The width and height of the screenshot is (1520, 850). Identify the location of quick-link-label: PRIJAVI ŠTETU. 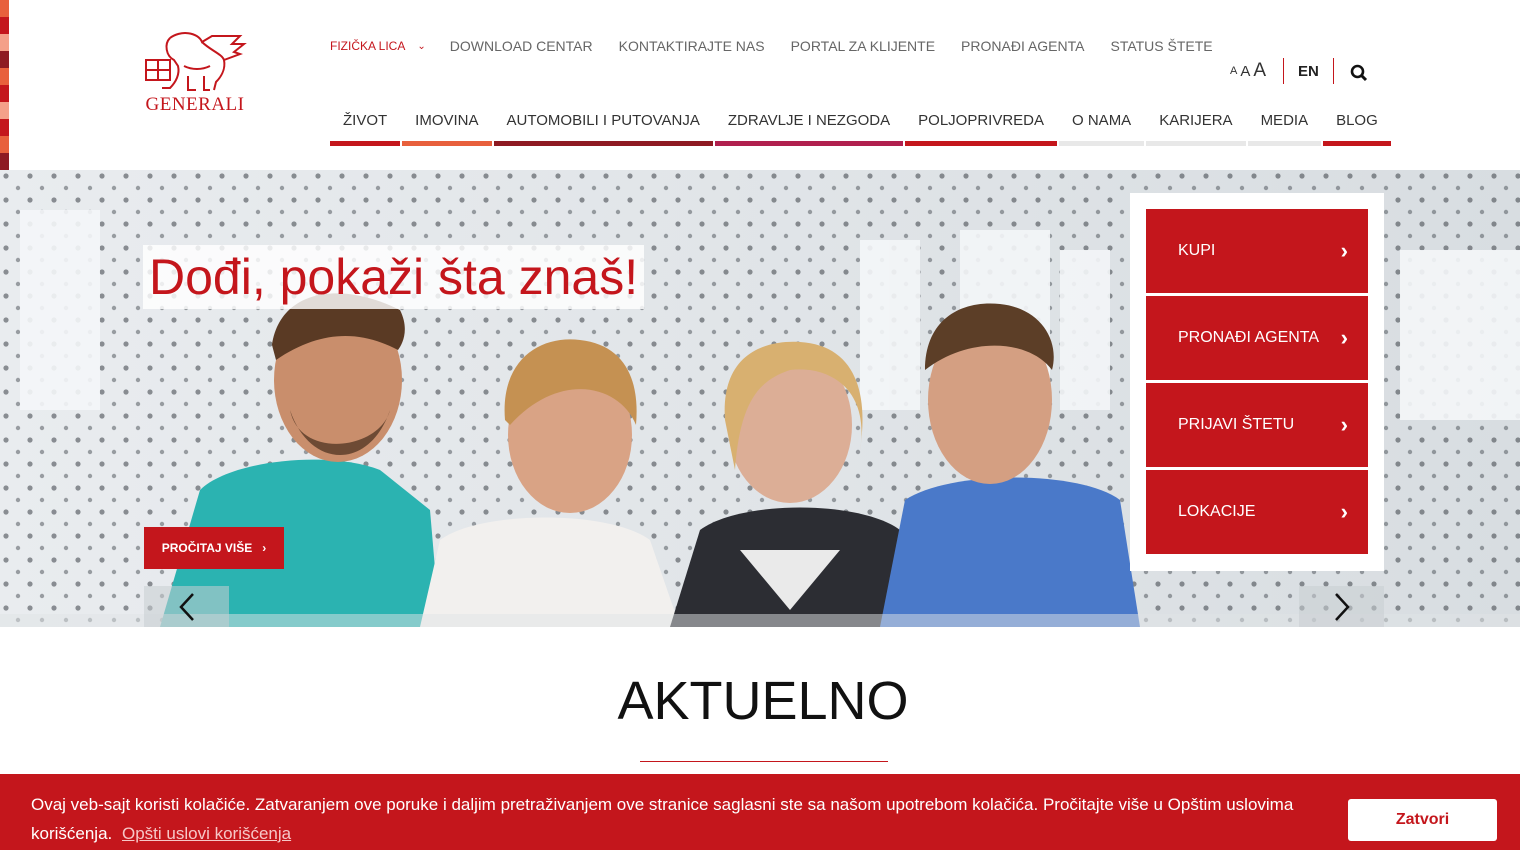
(1236, 424).